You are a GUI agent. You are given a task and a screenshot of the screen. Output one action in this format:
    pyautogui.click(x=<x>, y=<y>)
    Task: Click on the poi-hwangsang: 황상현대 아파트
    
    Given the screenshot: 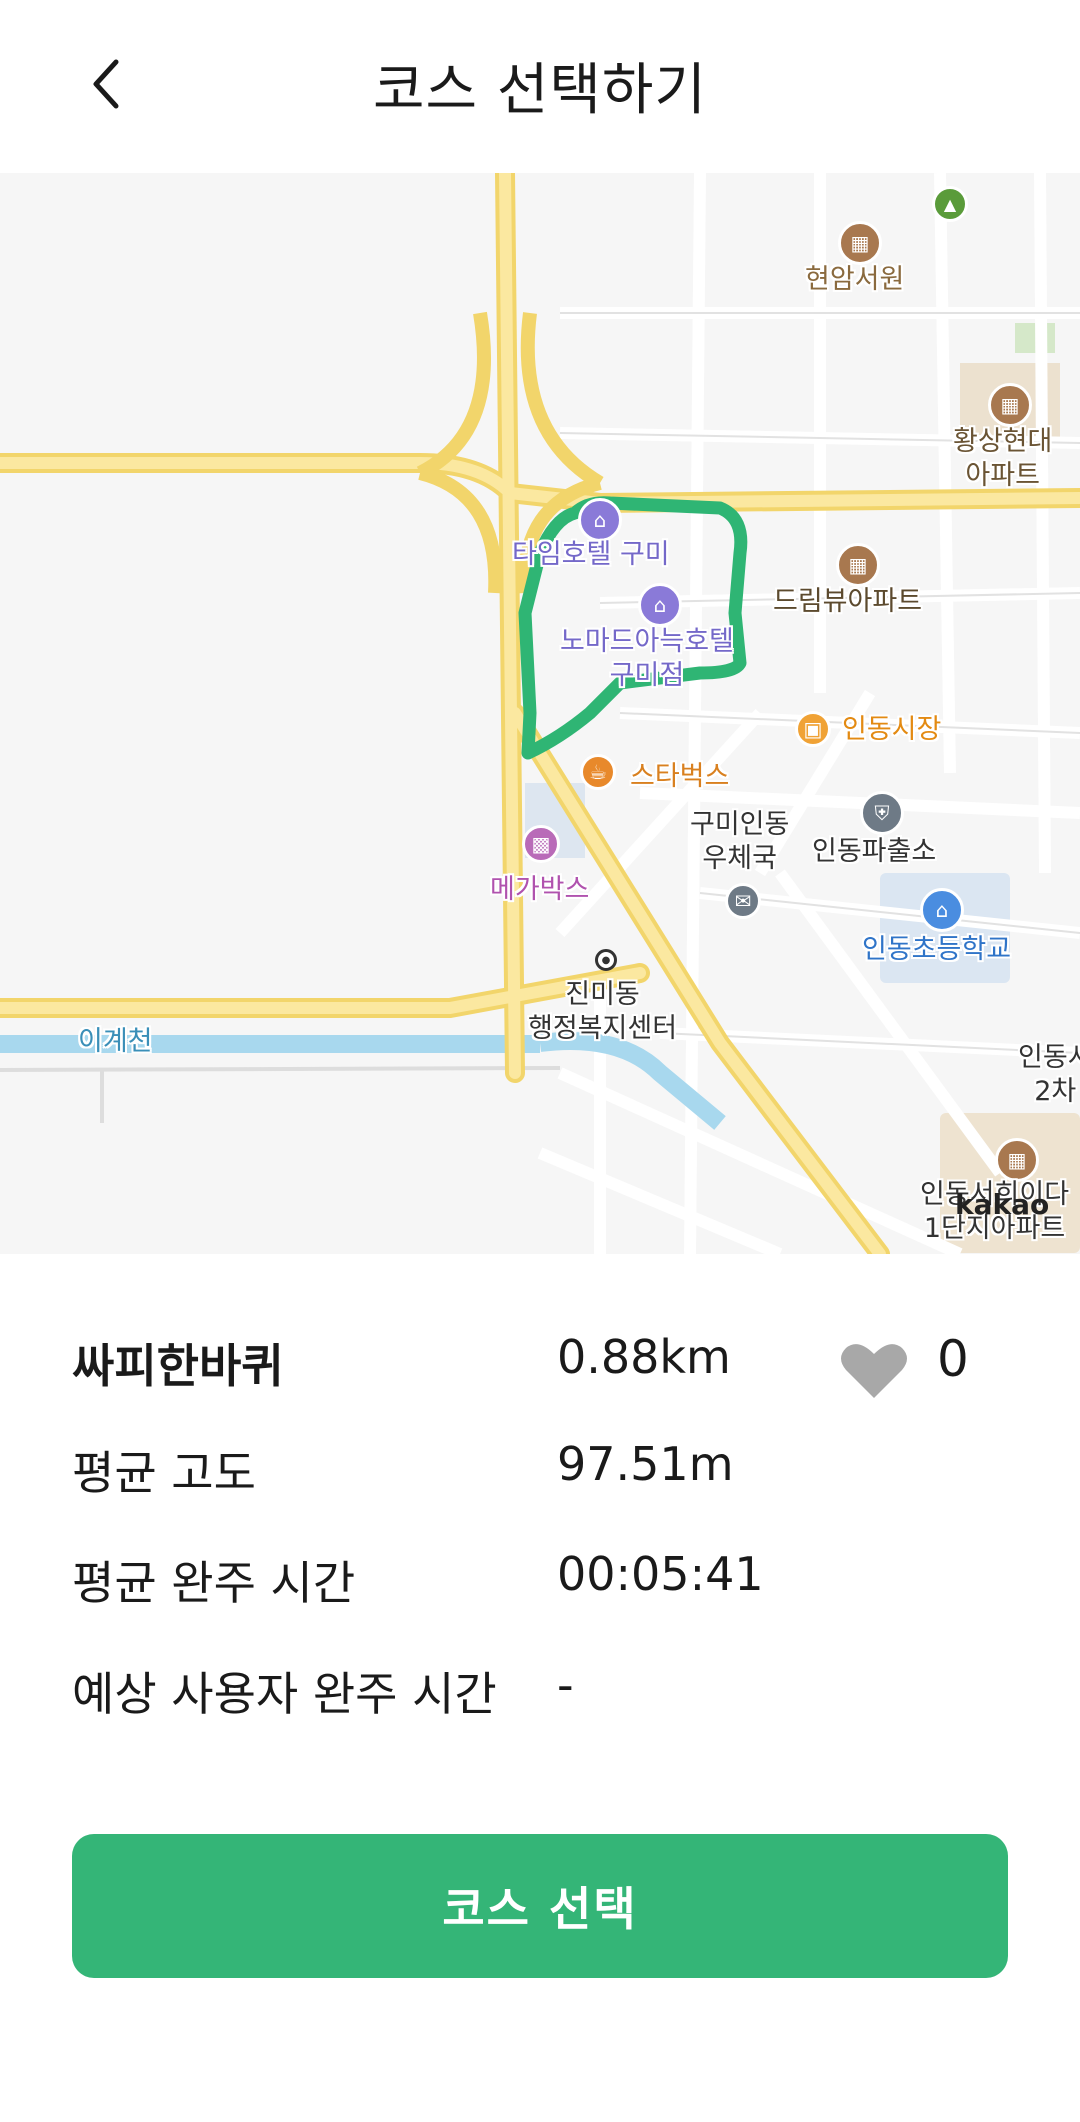 What is the action you would take?
    pyautogui.click(x=1002, y=459)
    